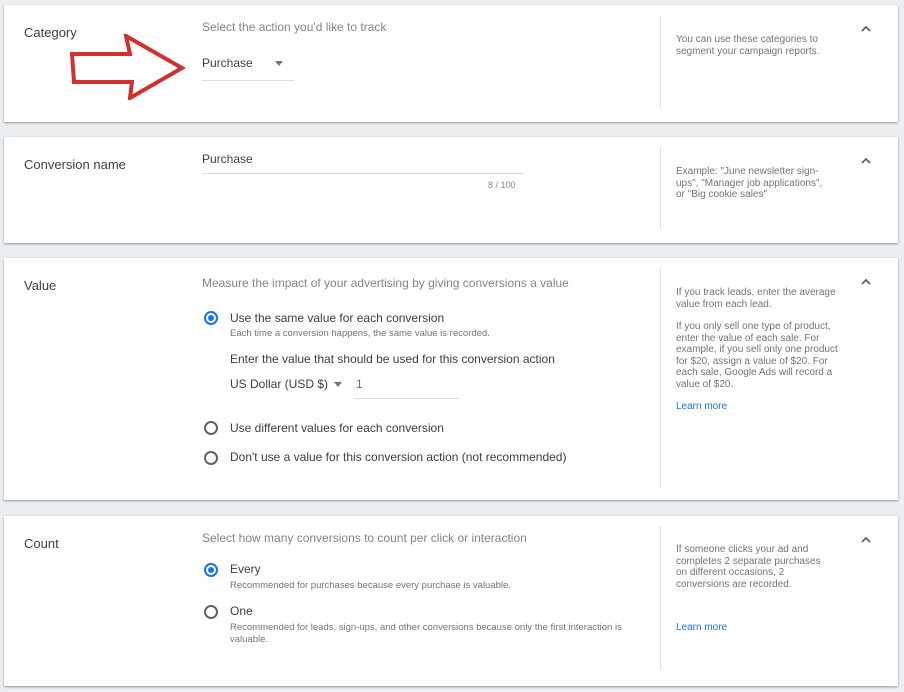 The height and width of the screenshot is (692, 904). I want to click on category-selected-value: Purchase, so click(227, 63).